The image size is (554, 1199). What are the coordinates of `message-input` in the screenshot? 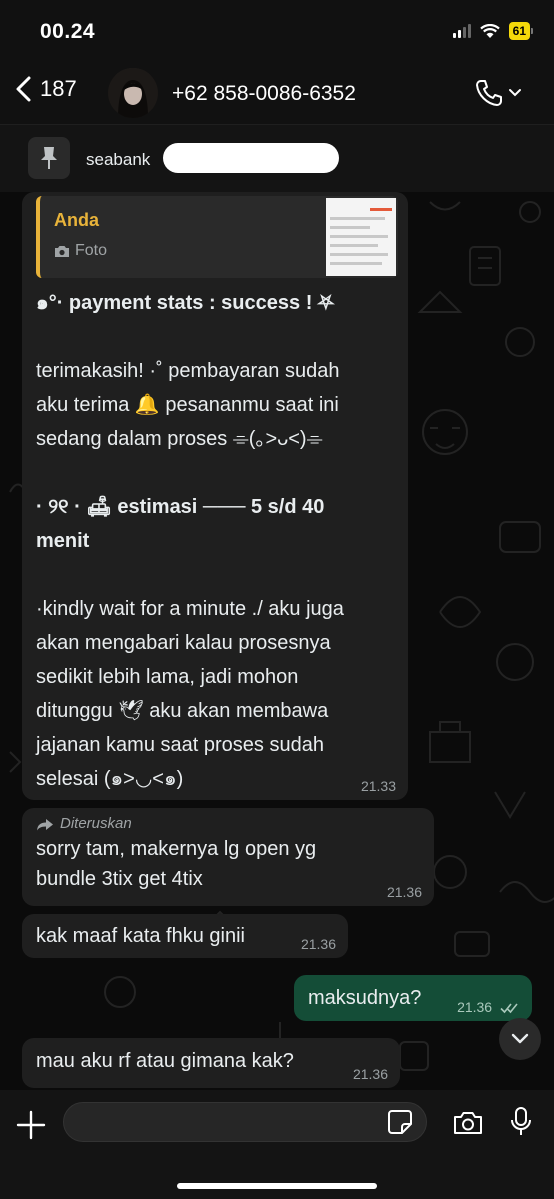 It's located at (245, 1122).